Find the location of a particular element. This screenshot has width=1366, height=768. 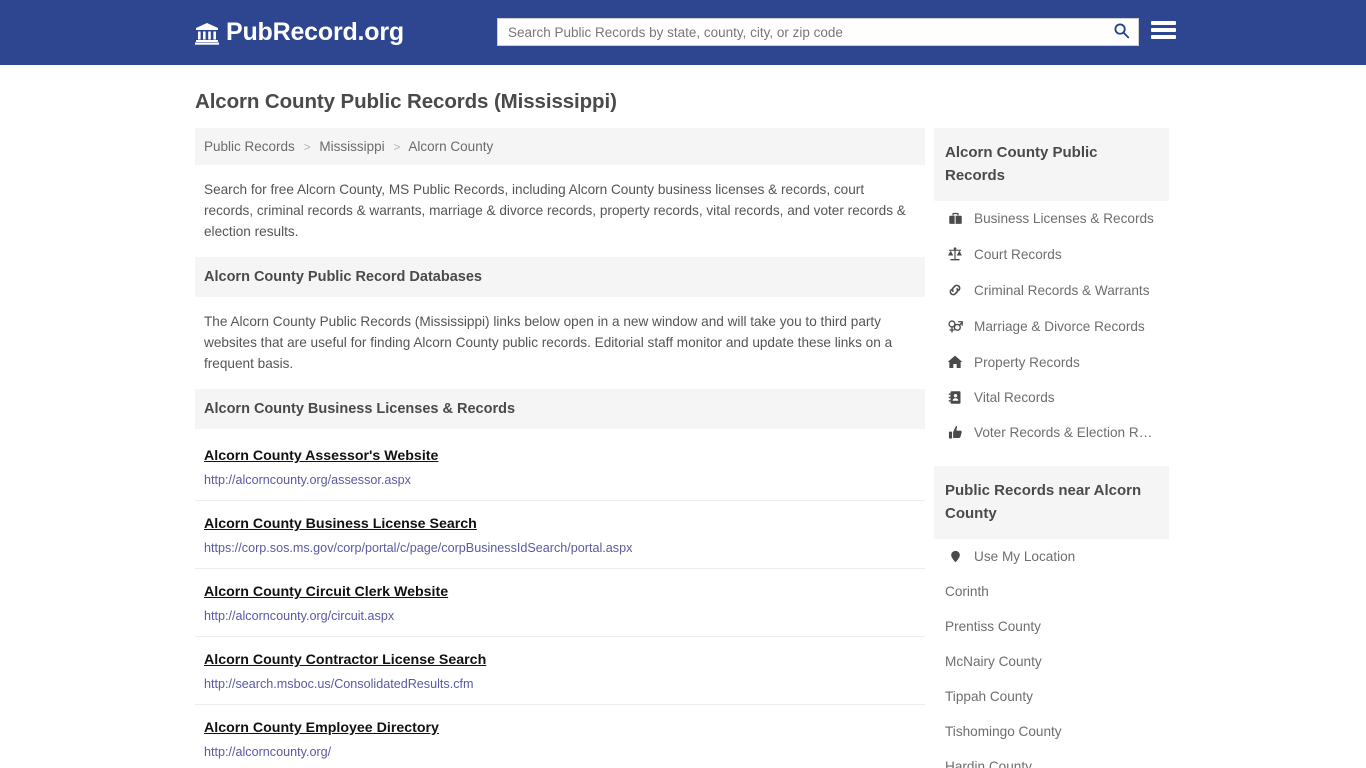

sidebar-item-tishomingo-county: Tishomingo County is located at coordinates (1051, 731).